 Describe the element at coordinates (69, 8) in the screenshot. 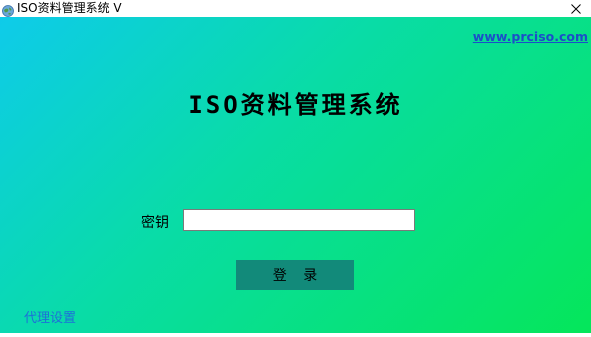

I see `window-title: ISO资料管理系统 V` at that location.